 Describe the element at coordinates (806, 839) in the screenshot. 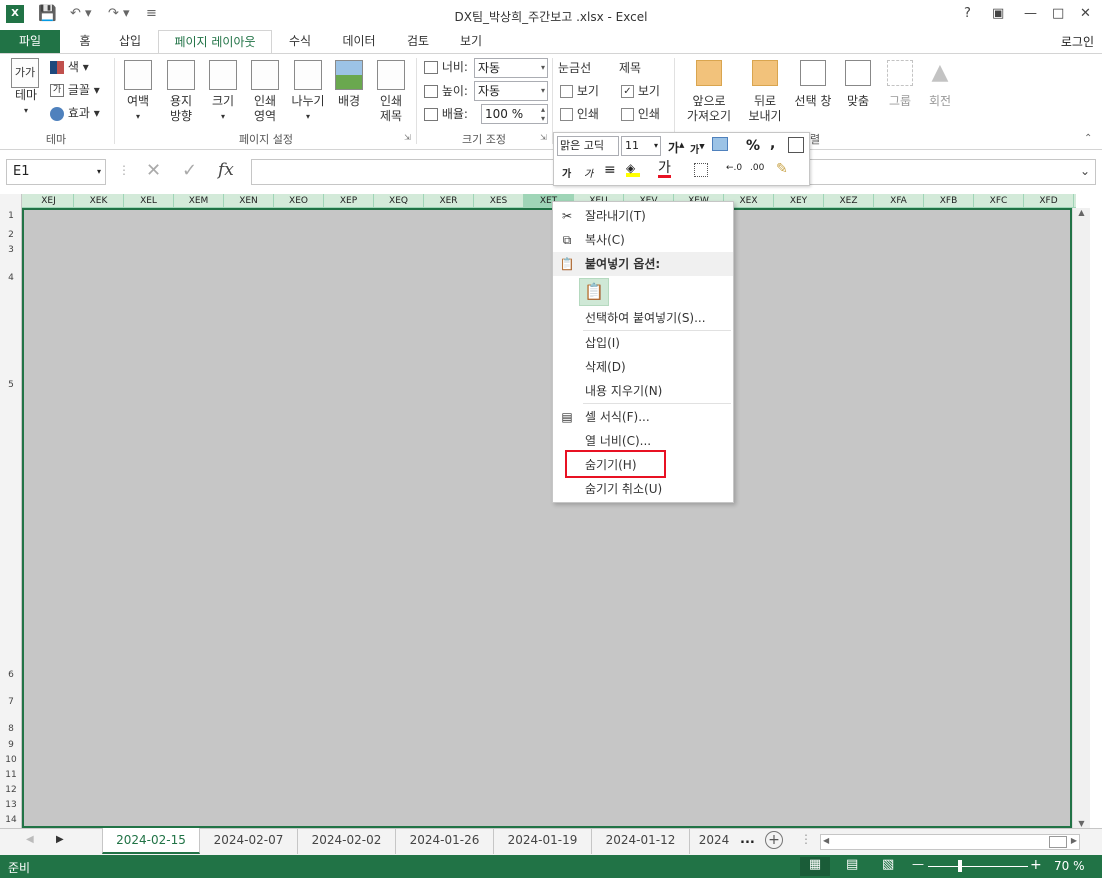

I see `tab-split-grip-icon: ⋮` at that location.